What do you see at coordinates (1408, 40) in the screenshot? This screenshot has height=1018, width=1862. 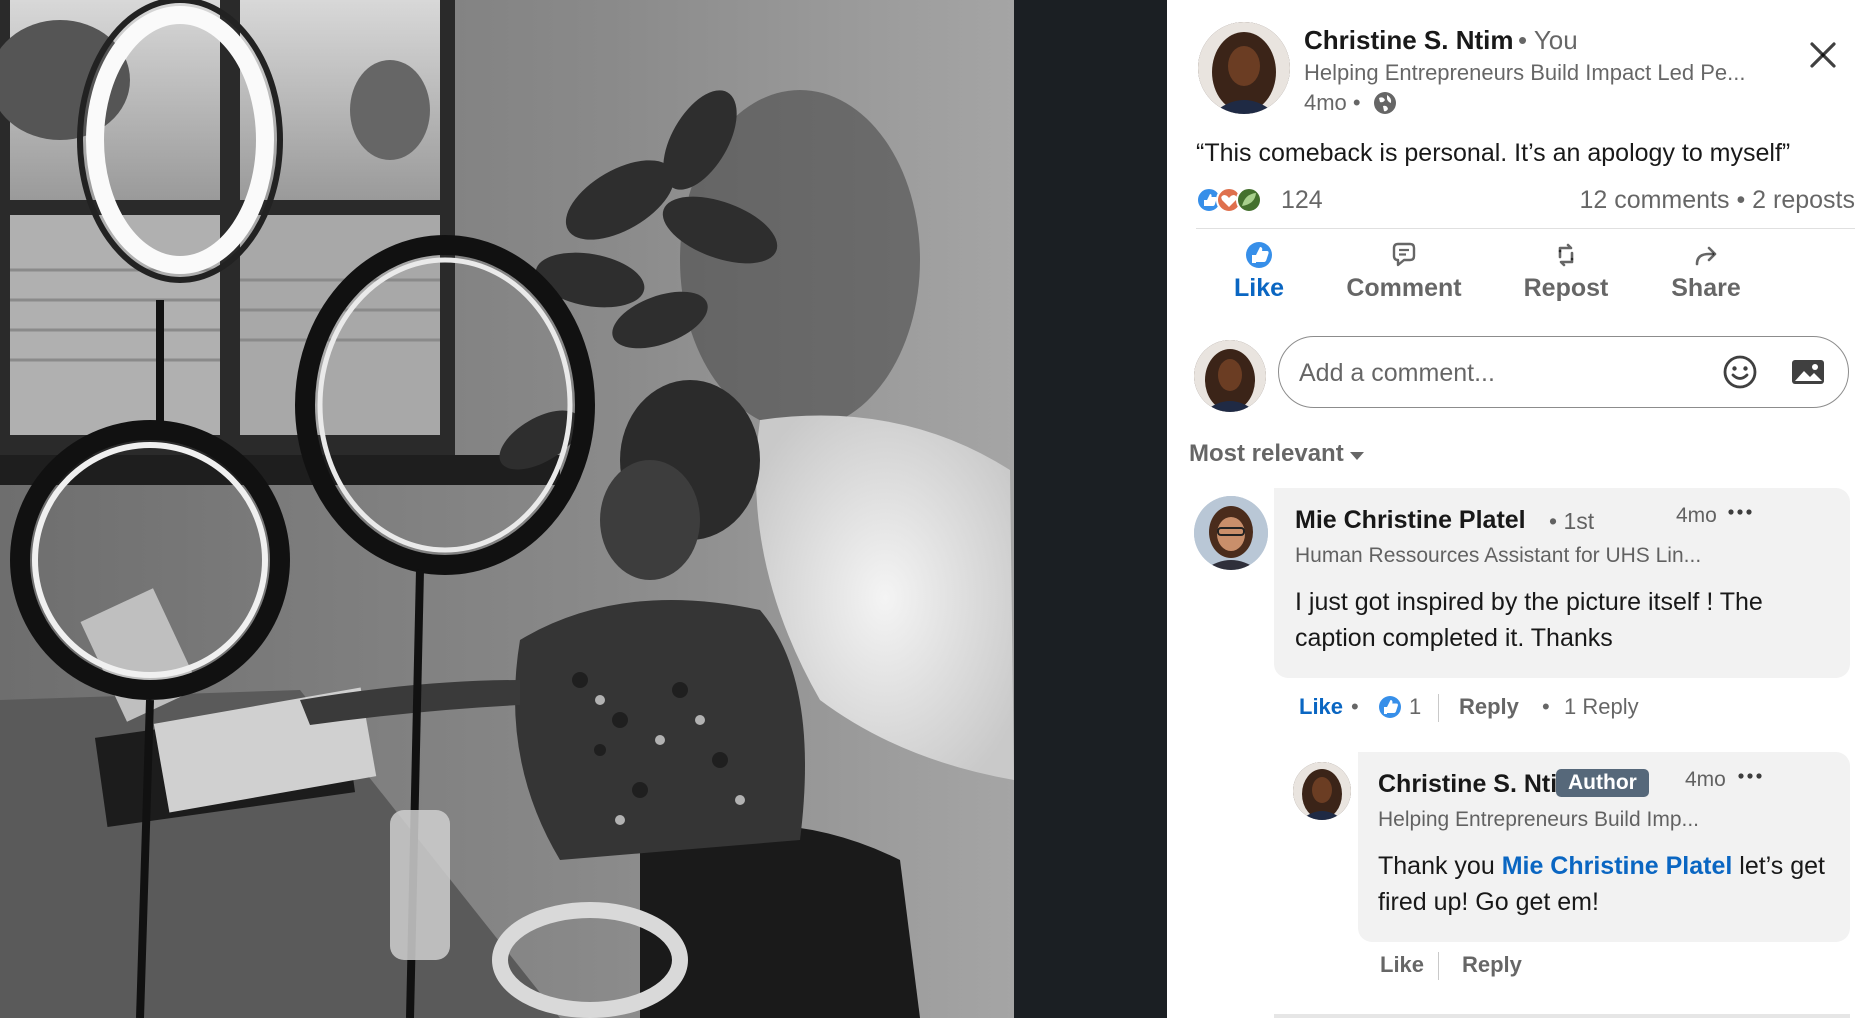 I see `author-name: Christine S. Ntim` at bounding box center [1408, 40].